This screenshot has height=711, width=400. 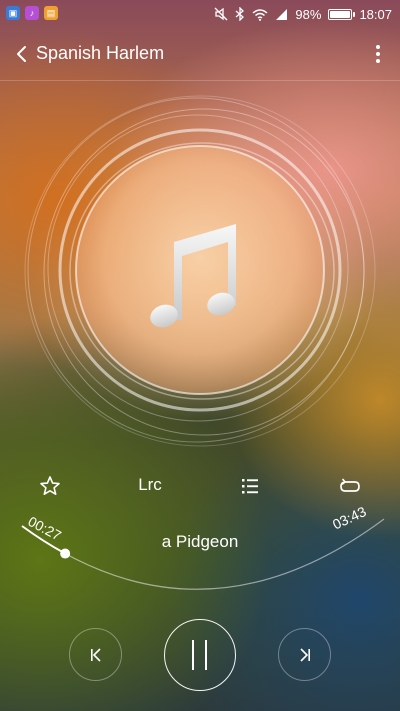 I want to click on chevron-left-icon, so click(x=21, y=54).